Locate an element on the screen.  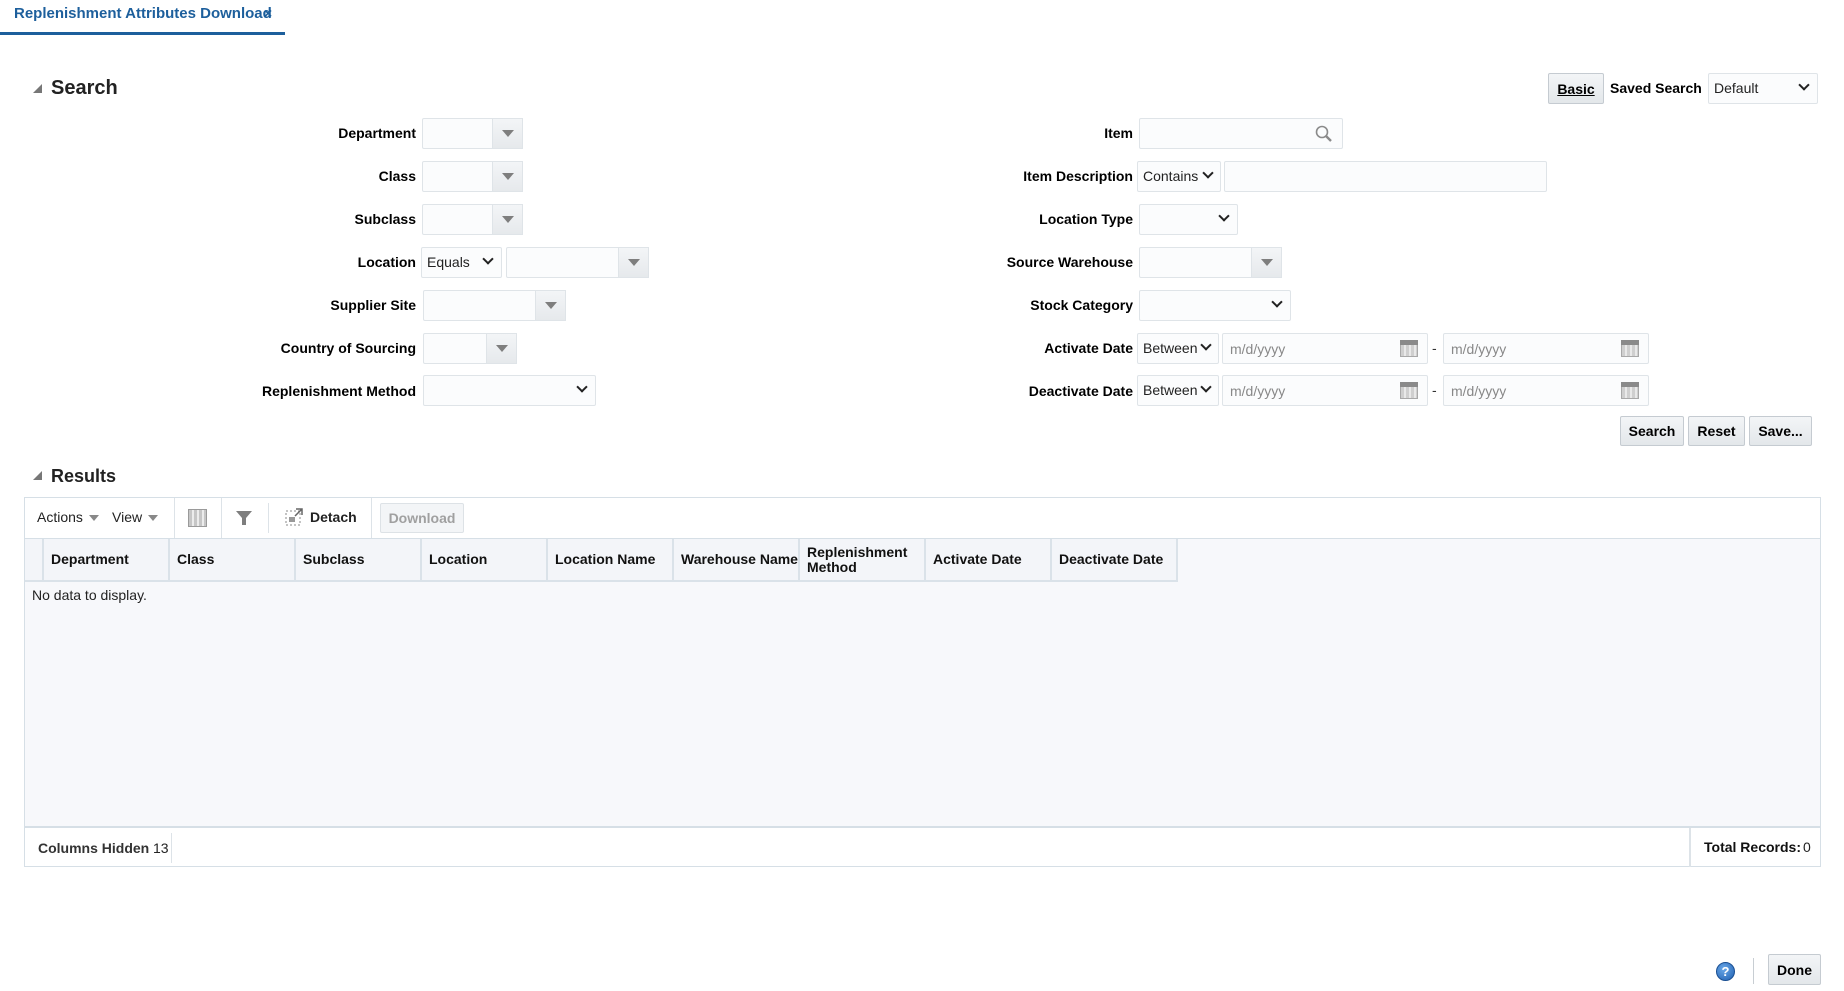
detach-label: Detach is located at coordinates (333, 516).